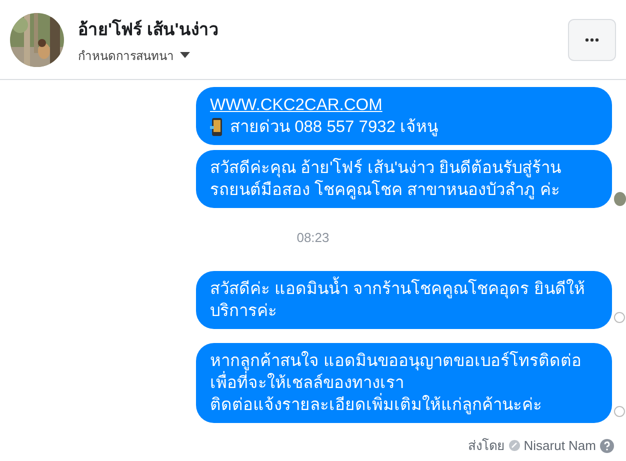  What do you see at coordinates (404, 405) in the screenshot?
I see `message-text: ติดต่อแจ้งรายละเอียดเพิ่มเติมให้แก่ลูกค้านะค่ะ` at bounding box center [404, 405].